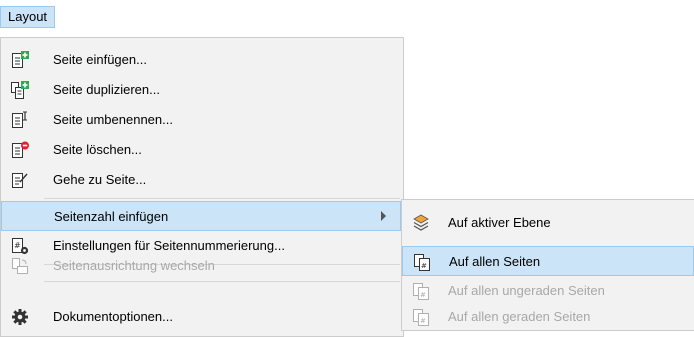 This screenshot has width=694, height=337. What do you see at coordinates (20, 180) in the screenshot?
I see `go-to-page-icon` at bounding box center [20, 180].